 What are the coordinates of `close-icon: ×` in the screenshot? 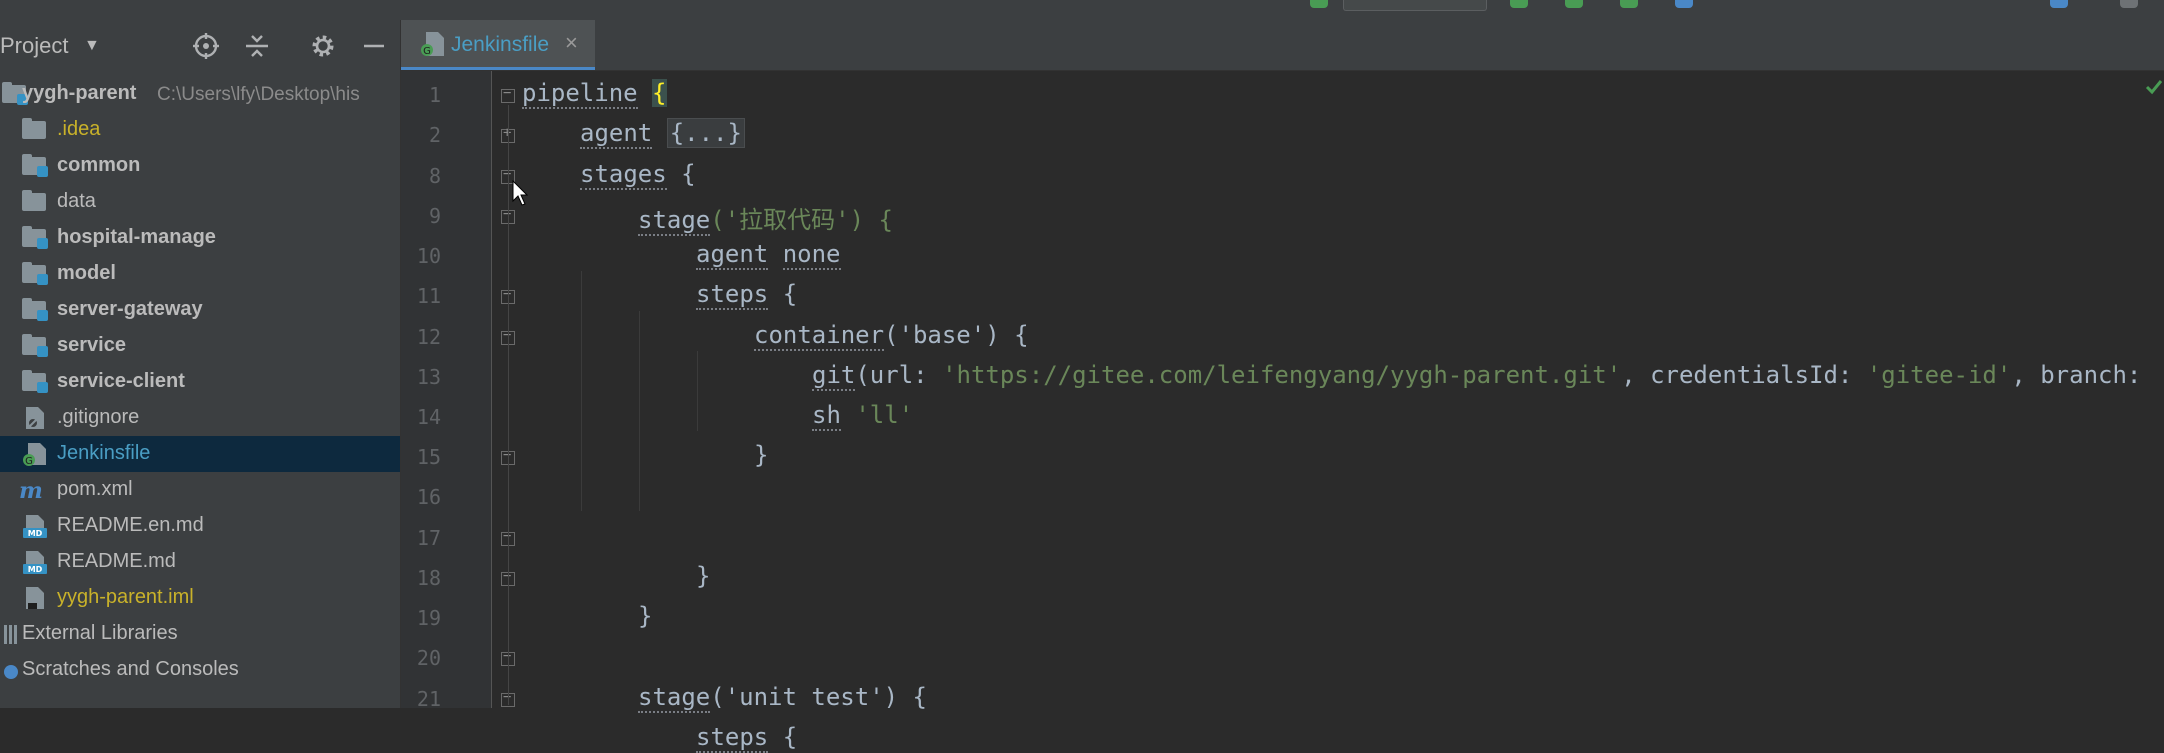 It's located at (571, 43).